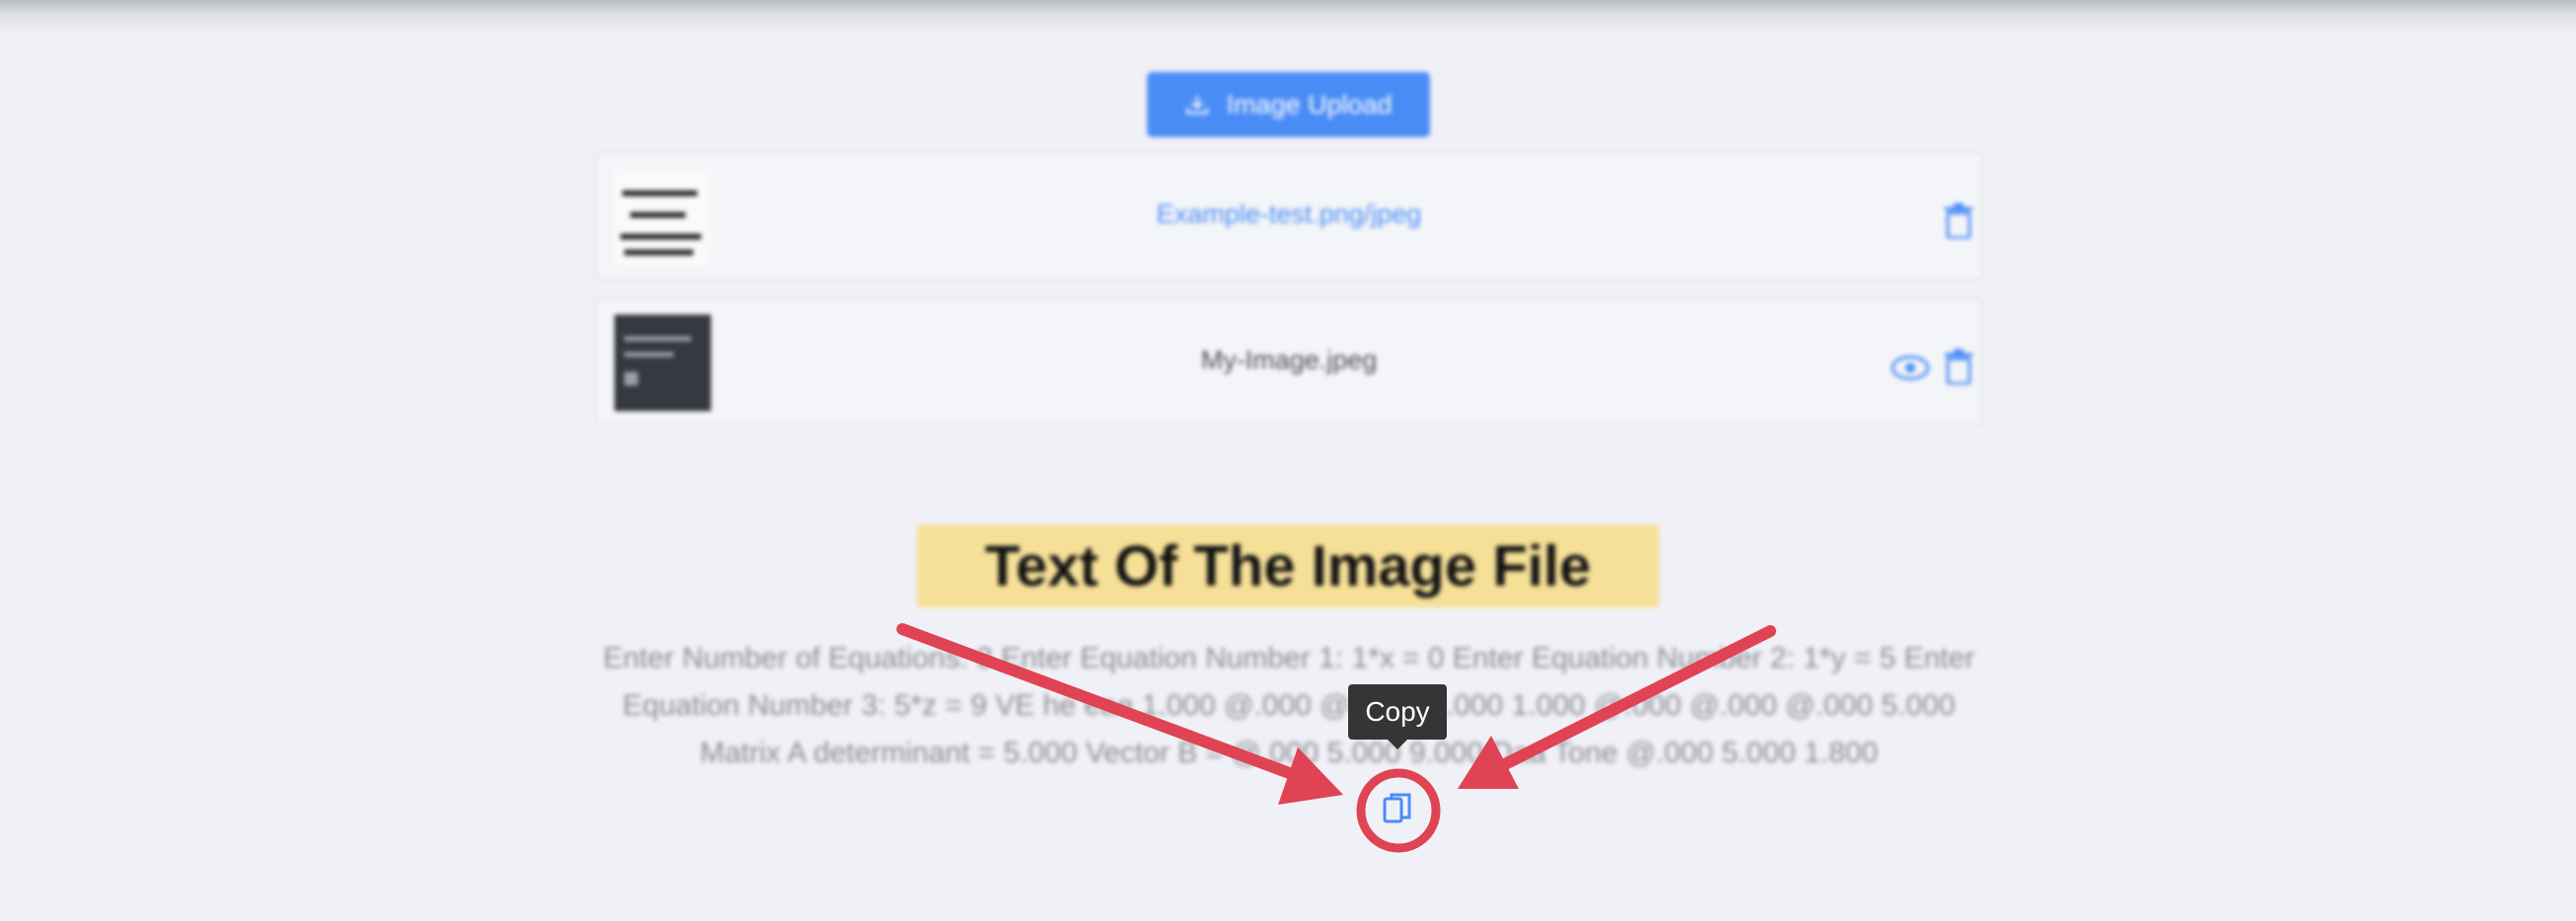 The height and width of the screenshot is (921, 2576). Describe the element at coordinates (1119, 714) in the screenshot. I see `annotation-arrow-left` at that location.